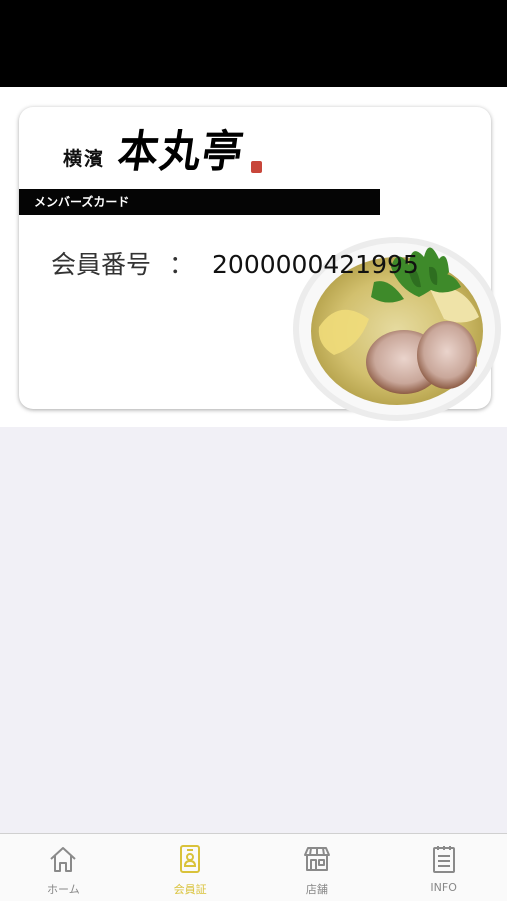 The height and width of the screenshot is (901, 507). I want to click on member-number-row: 会員番号 ： 2000000421995, so click(235, 263).